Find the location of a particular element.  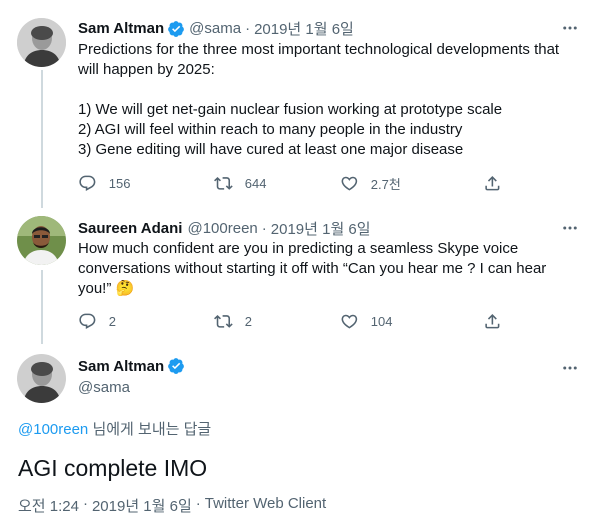

reply-button: 2 is located at coordinates (146, 321).